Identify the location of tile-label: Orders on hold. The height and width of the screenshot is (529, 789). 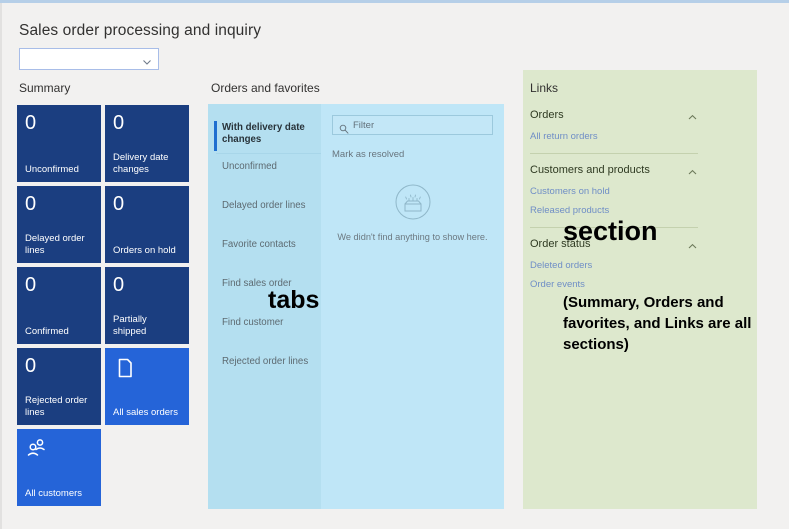
(144, 250).